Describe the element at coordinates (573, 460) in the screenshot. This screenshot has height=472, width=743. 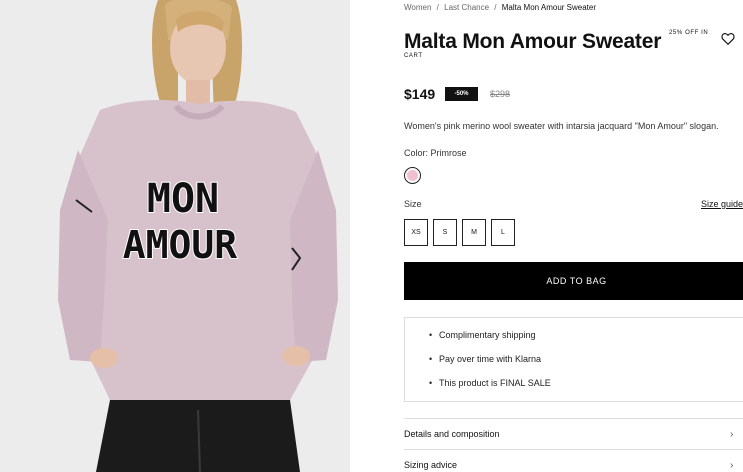
I see `accordion-sizing-advice: Sizing advice ›` at that location.